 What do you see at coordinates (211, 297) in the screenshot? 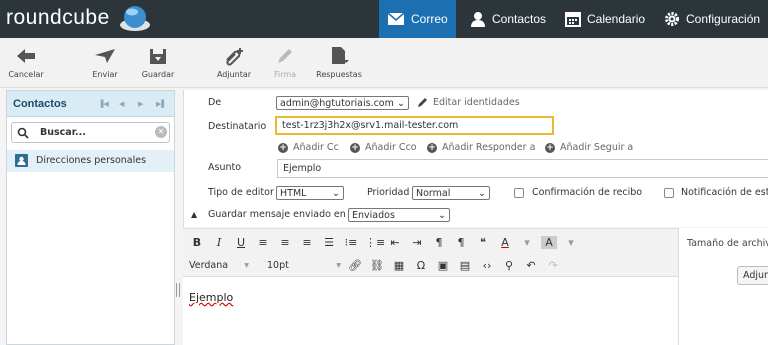
I see `message-body: Ejemplo` at bounding box center [211, 297].